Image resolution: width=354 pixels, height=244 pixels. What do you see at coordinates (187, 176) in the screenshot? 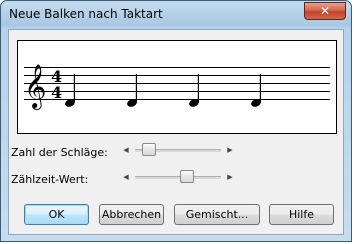
I see `beat-value-slider-thumb` at bounding box center [187, 176].